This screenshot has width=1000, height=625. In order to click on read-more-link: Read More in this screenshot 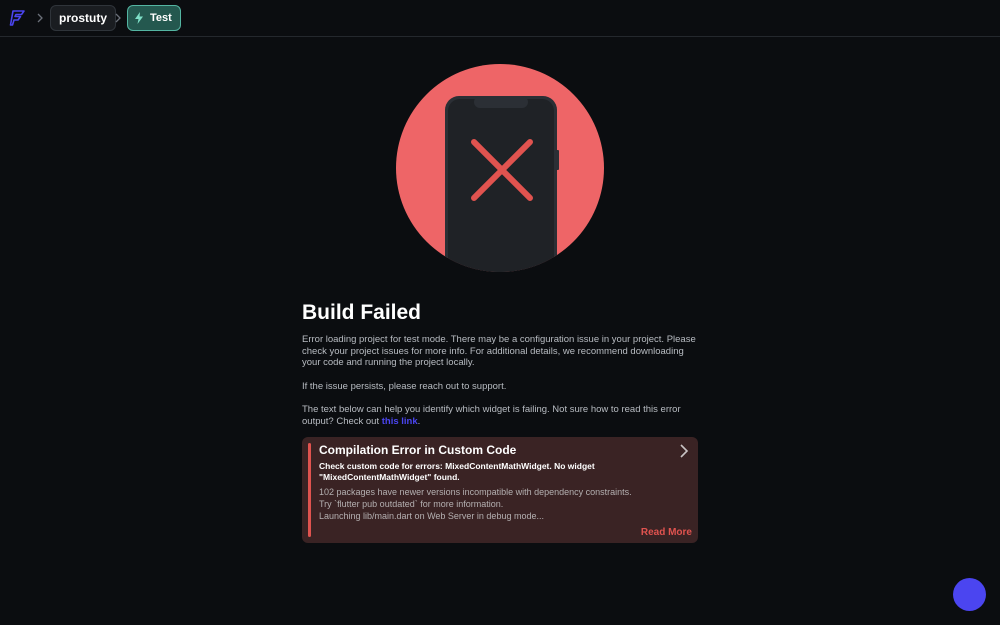, I will do `click(666, 532)`.